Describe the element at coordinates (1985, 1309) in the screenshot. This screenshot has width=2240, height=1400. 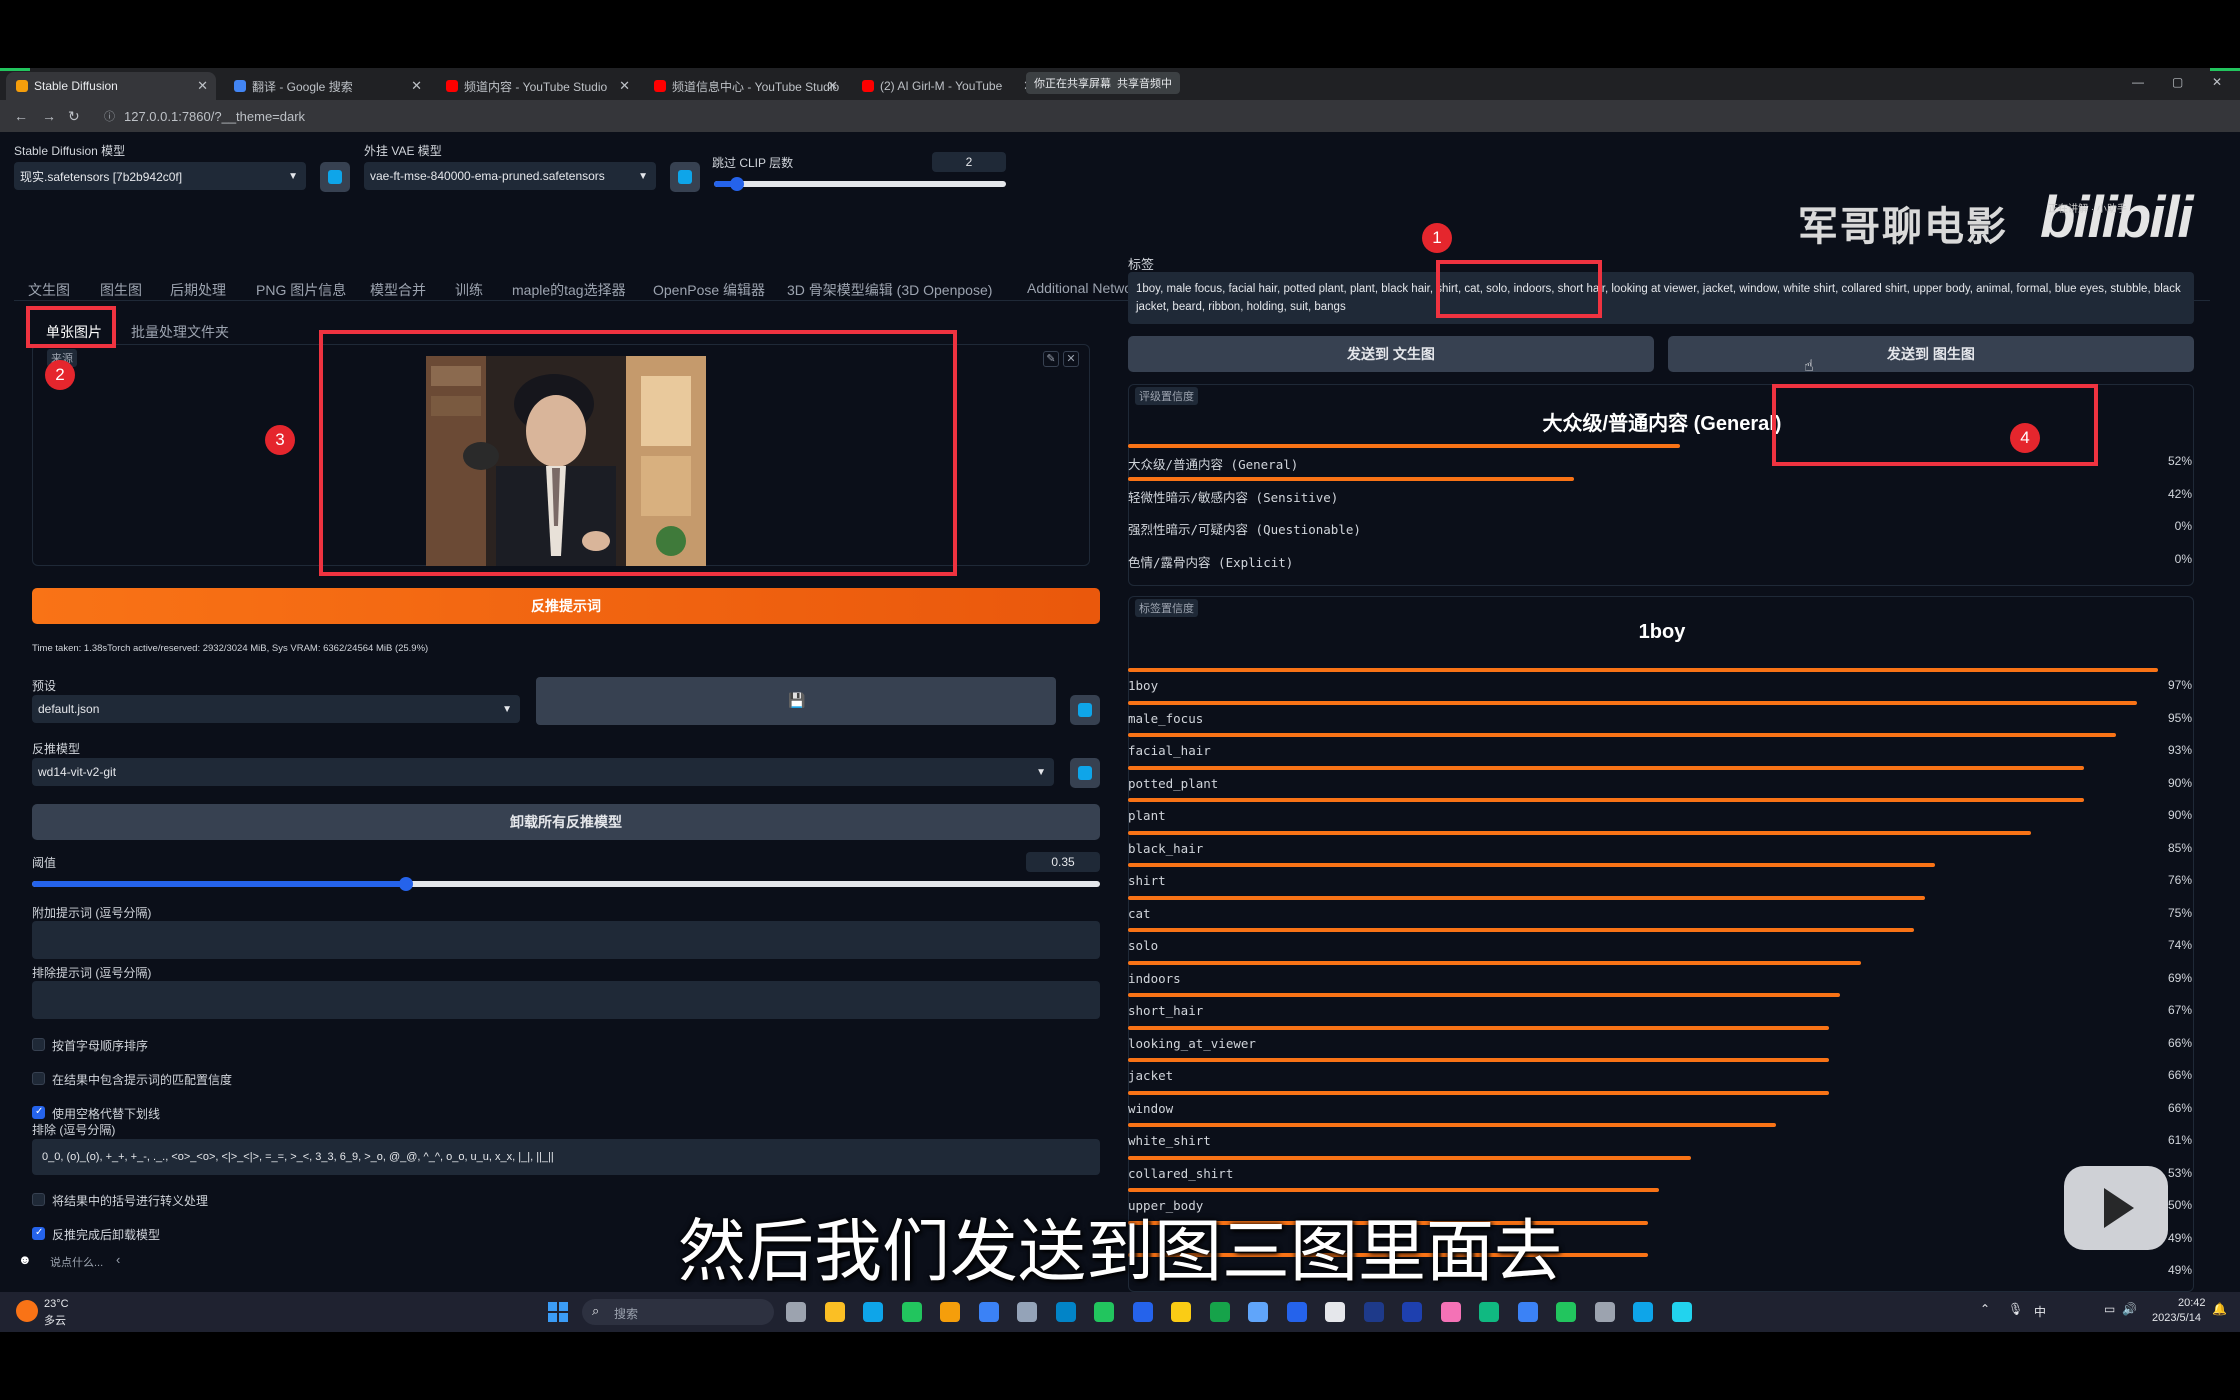
I see `system-tray-chevron-icon: ⌃` at that location.